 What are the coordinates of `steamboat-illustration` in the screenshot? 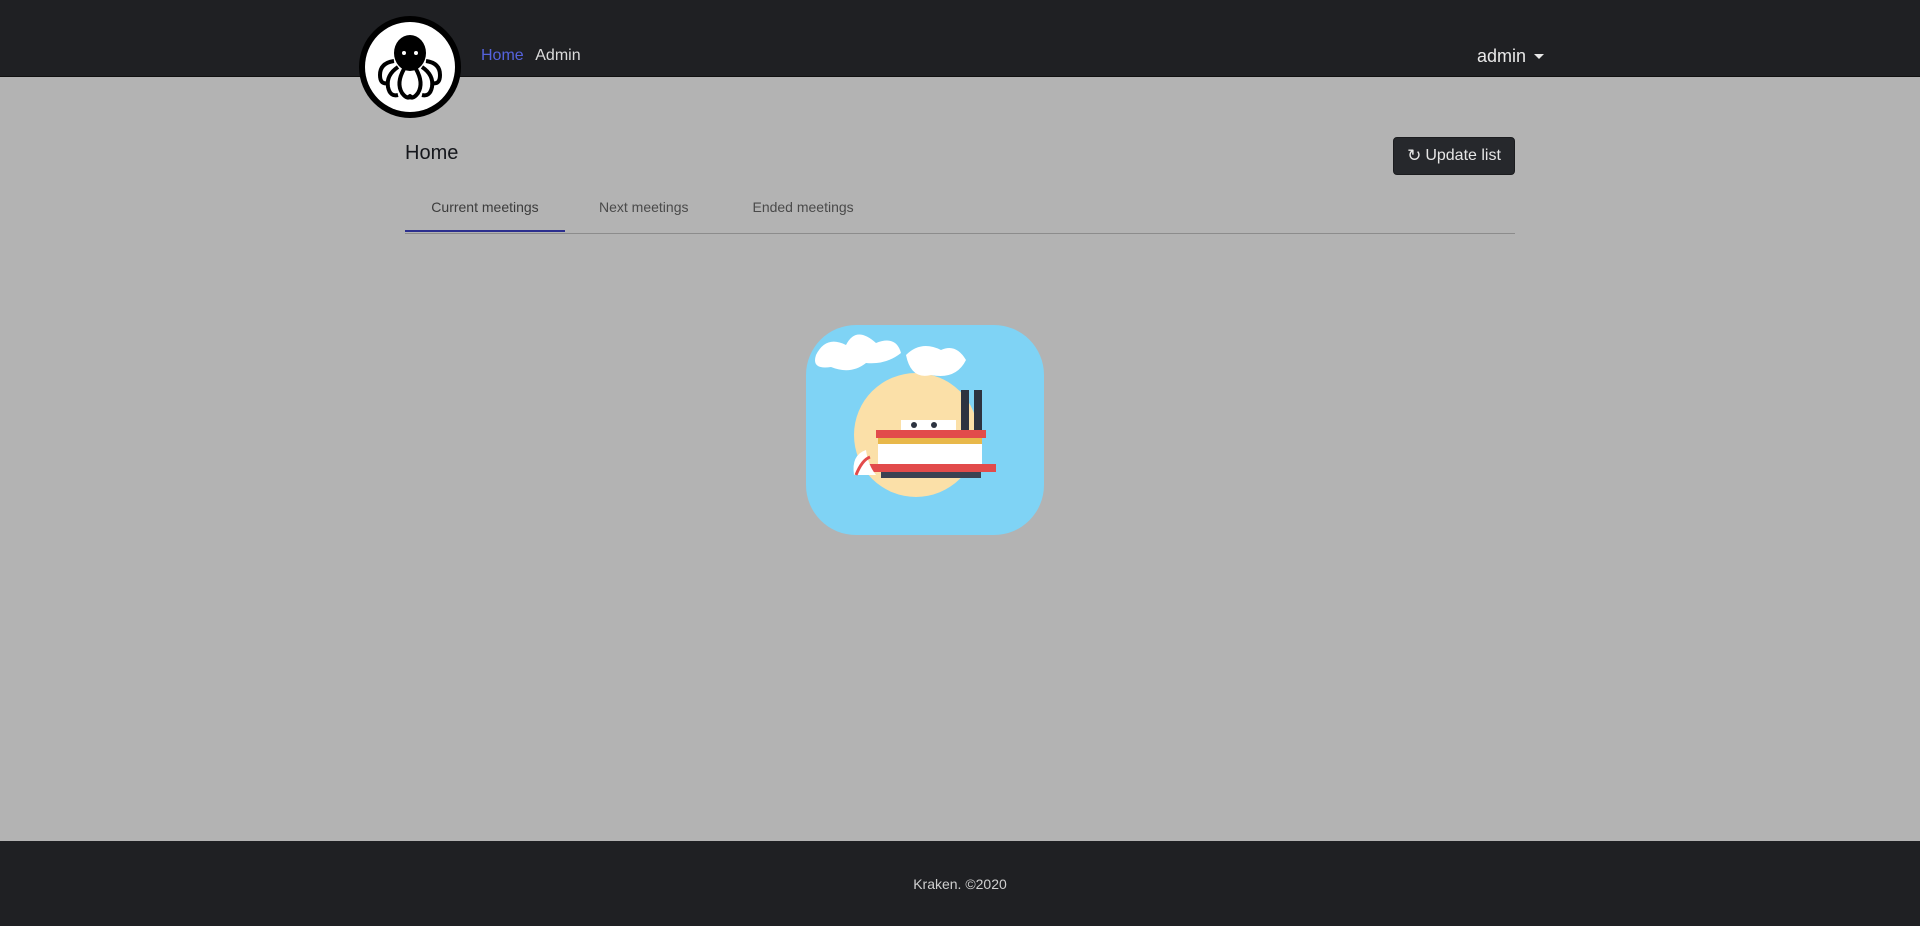 It's located at (925, 430).